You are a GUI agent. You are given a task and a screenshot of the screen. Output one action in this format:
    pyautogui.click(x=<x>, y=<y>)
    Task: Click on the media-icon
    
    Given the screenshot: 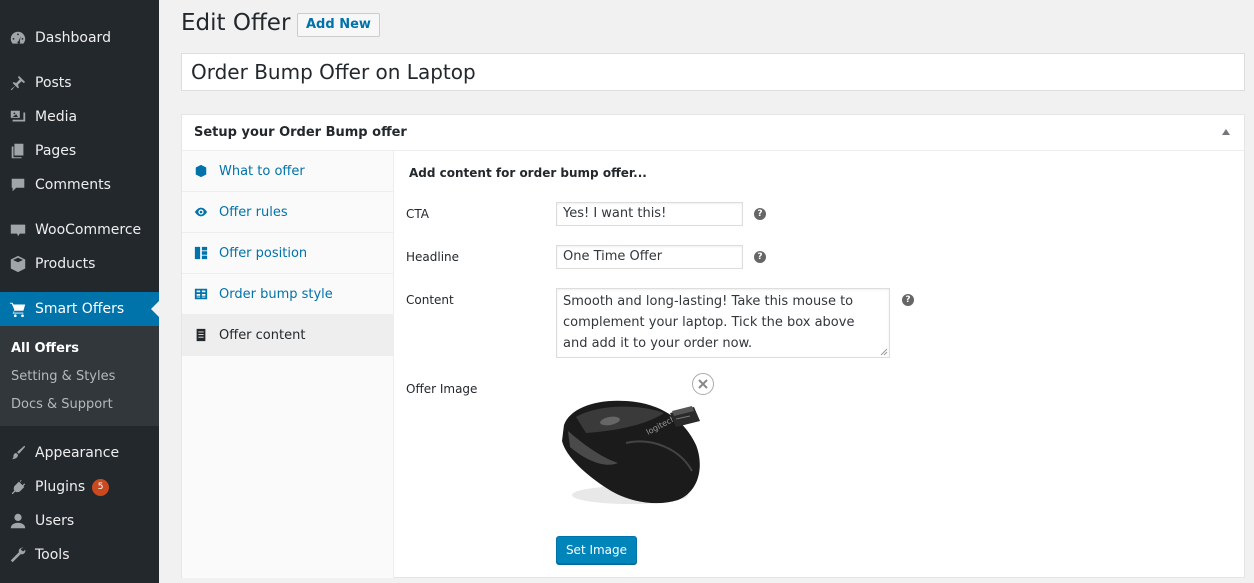 What is the action you would take?
    pyautogui.click(x=18, y=117)
    